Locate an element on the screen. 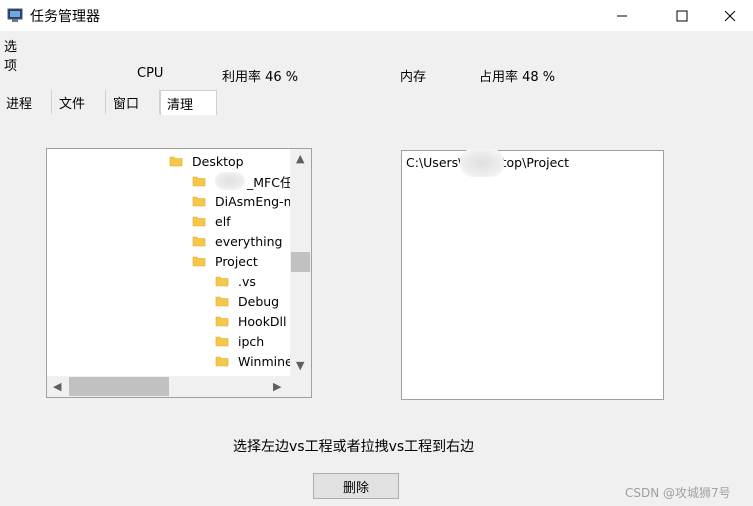 Image resolution: width=753 pixels, height=506 pixels. scroll-right-icon: ▶ is located at coordinates (277, 386).